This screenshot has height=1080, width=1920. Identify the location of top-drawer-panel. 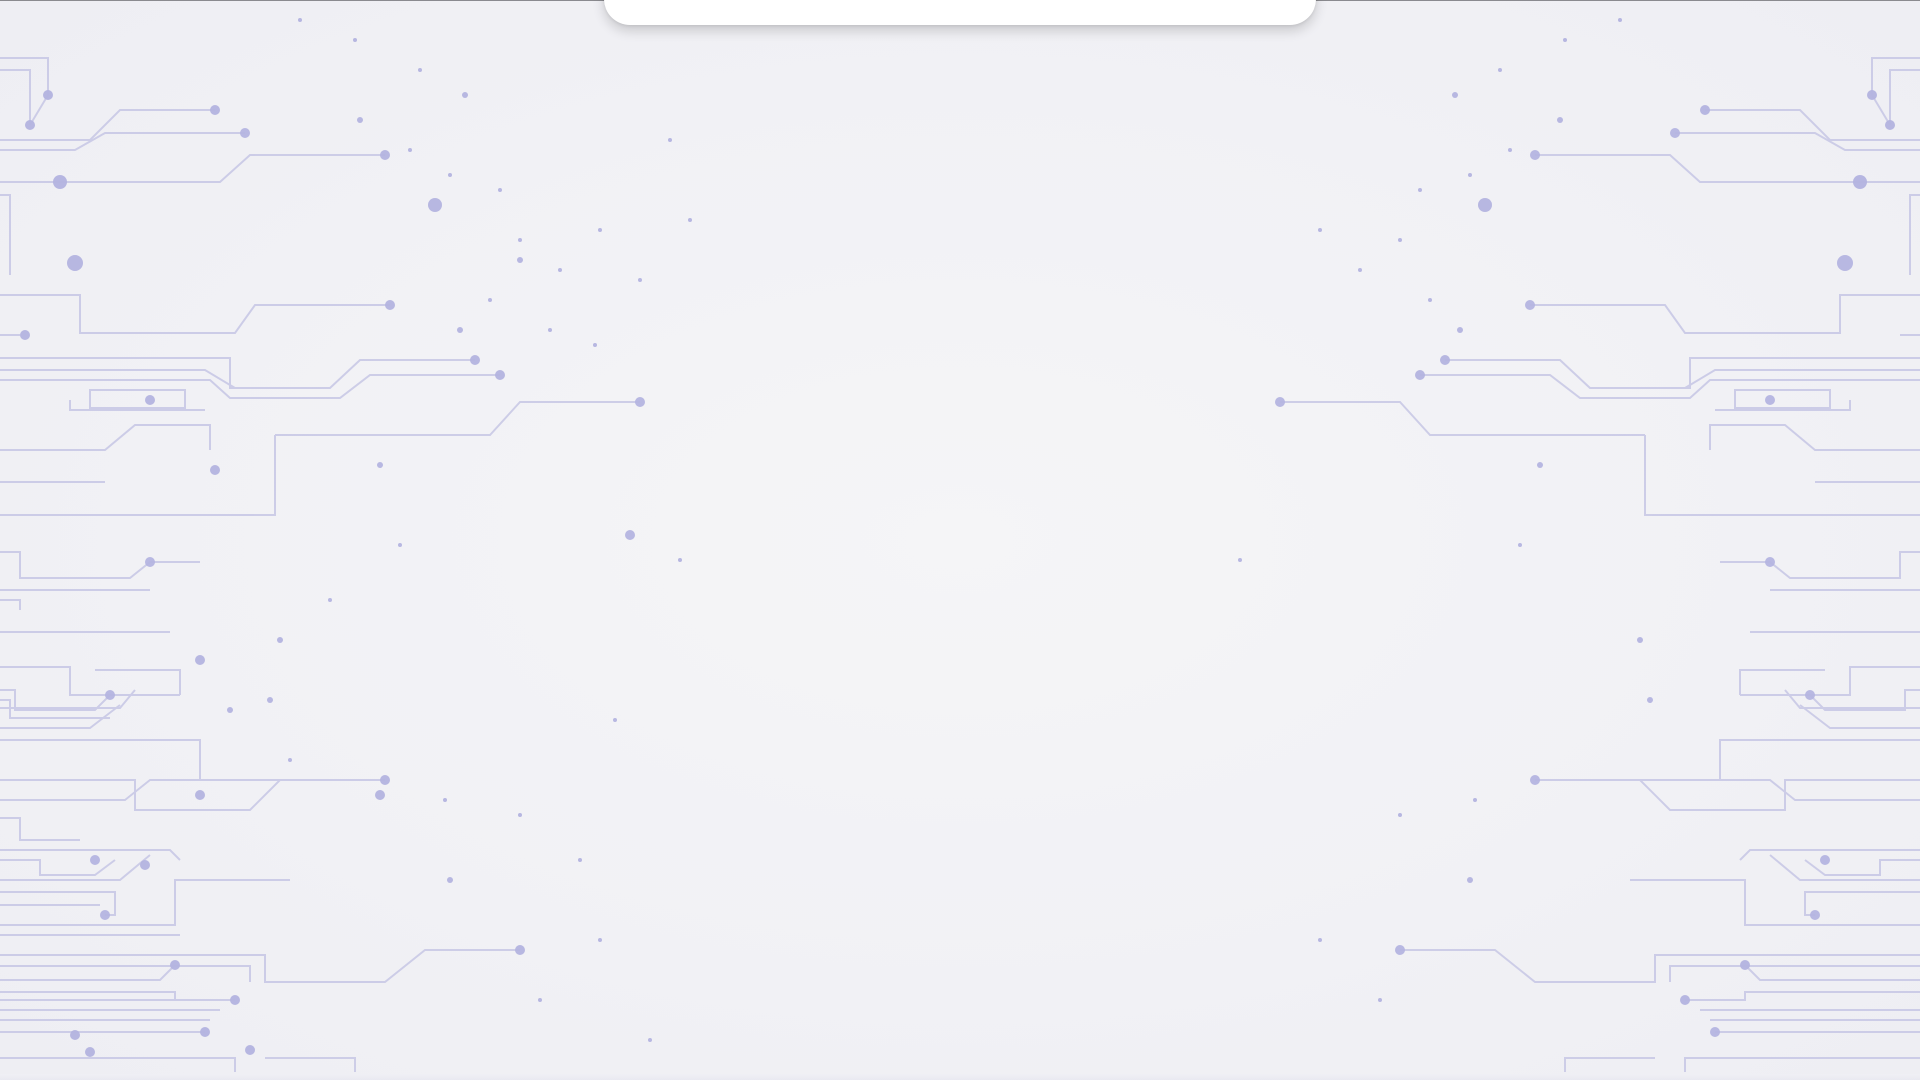
(960, 12).